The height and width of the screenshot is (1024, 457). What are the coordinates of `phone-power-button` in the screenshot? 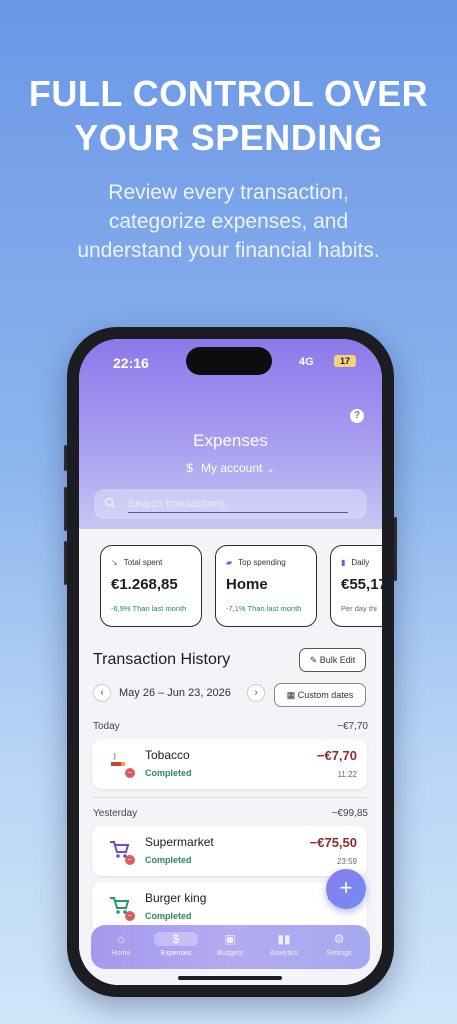 It's located at (395, 549).